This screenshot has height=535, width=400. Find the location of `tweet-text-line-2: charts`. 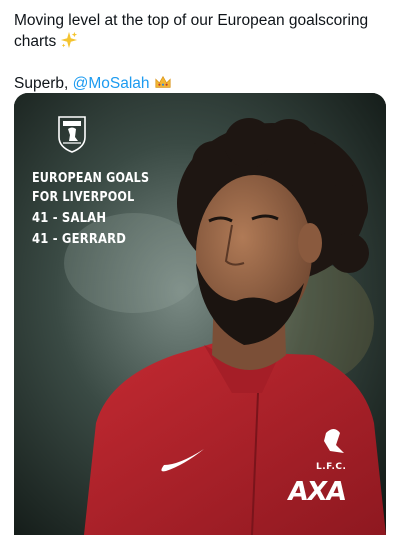

tweet-text-line-2: charts is located at coordinates (200, 41).